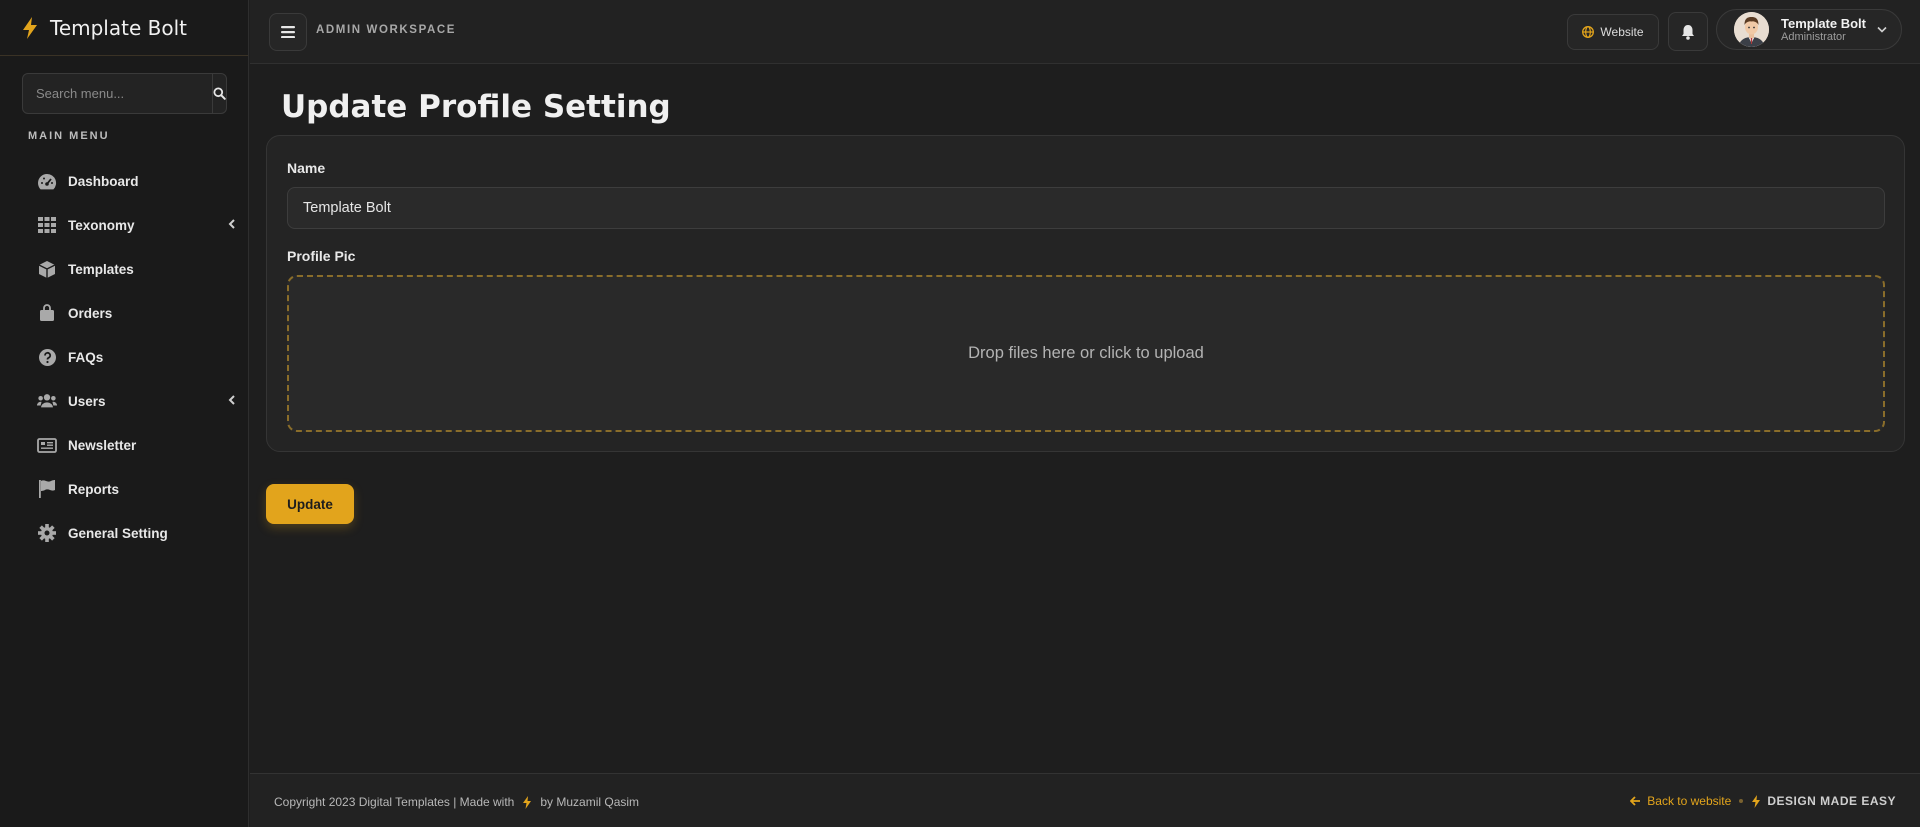 The height and width of the screenshot is (827, 1920). I want to click on notifications-button, so click(1688, 31).